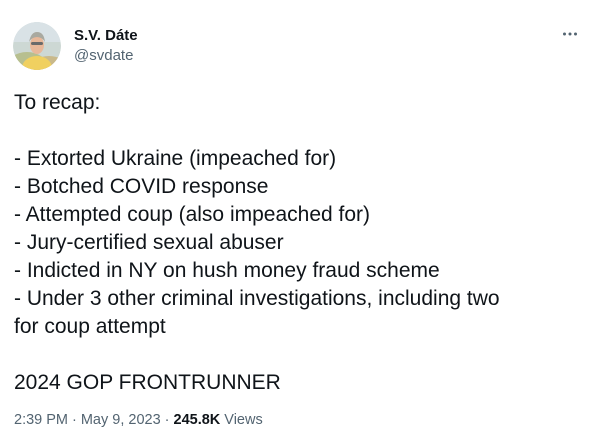 Image resolution: width=598 pixels, height=444 pixels. I want to click on tweet-timestamp: 2:39 PM, so click(41, 420).